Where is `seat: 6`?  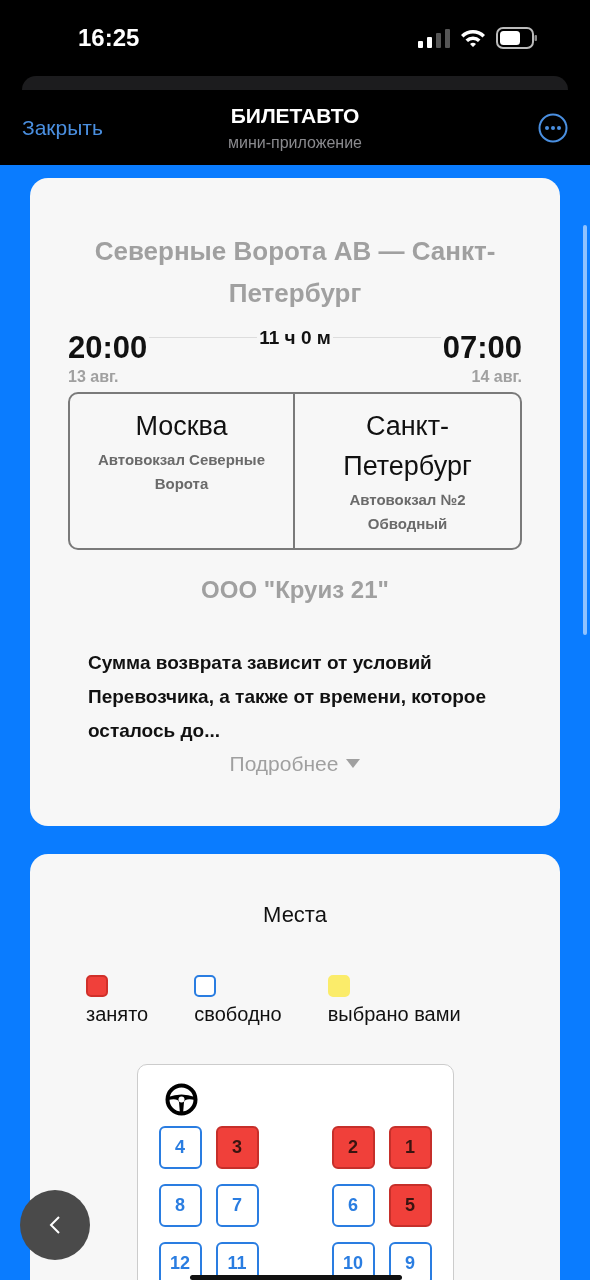
seat: 6 is located at coordinates (353, 1205).